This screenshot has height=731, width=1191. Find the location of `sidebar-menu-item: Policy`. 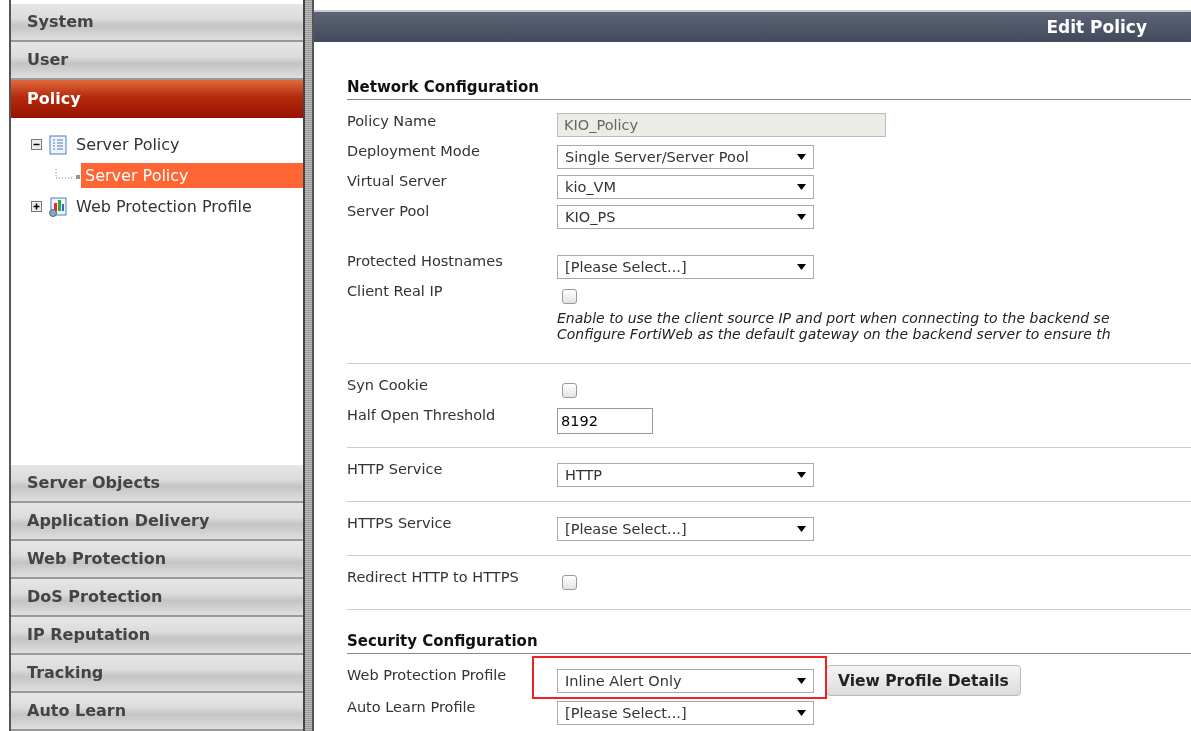

sidebar-menu-item: Policy is located at coordinates (157, 99).